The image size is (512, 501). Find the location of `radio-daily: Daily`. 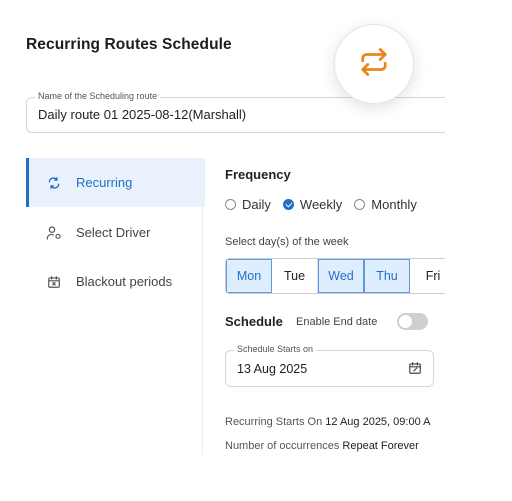

radio-daily: Daily is located at coordinates (248, 204).